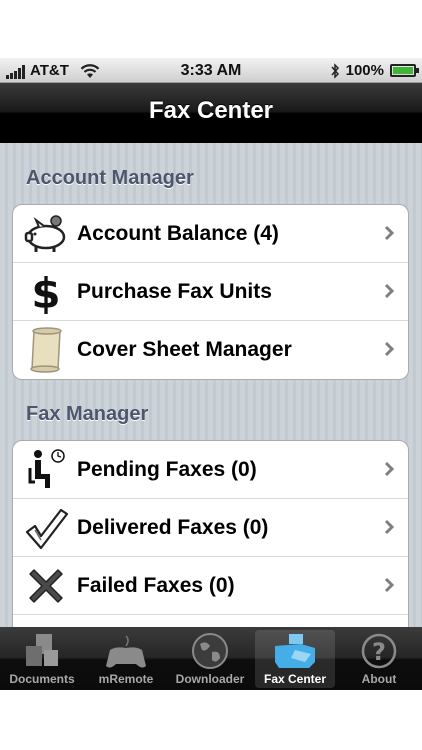 The image size is (422, 750). I want to click on row-failed-faxes: Failed Faxes (0), so click(210, 586).